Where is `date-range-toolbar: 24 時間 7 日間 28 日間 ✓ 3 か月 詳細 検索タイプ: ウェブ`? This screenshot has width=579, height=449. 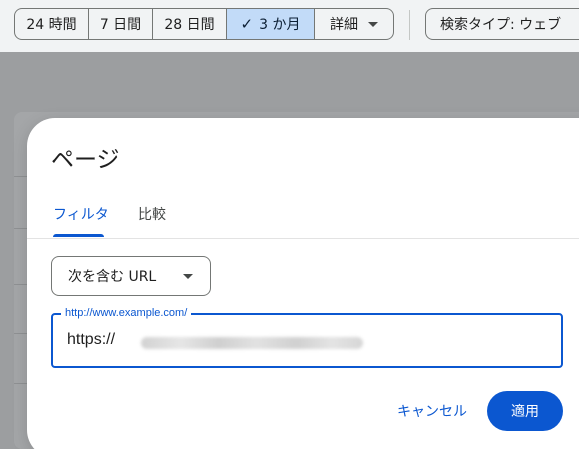 date-range-toolbar: 24 時間 7 日間 28 日間 ✓ 3 か月 詳細 検索タイプ: ウェブ is located at coordinates (289, 26).